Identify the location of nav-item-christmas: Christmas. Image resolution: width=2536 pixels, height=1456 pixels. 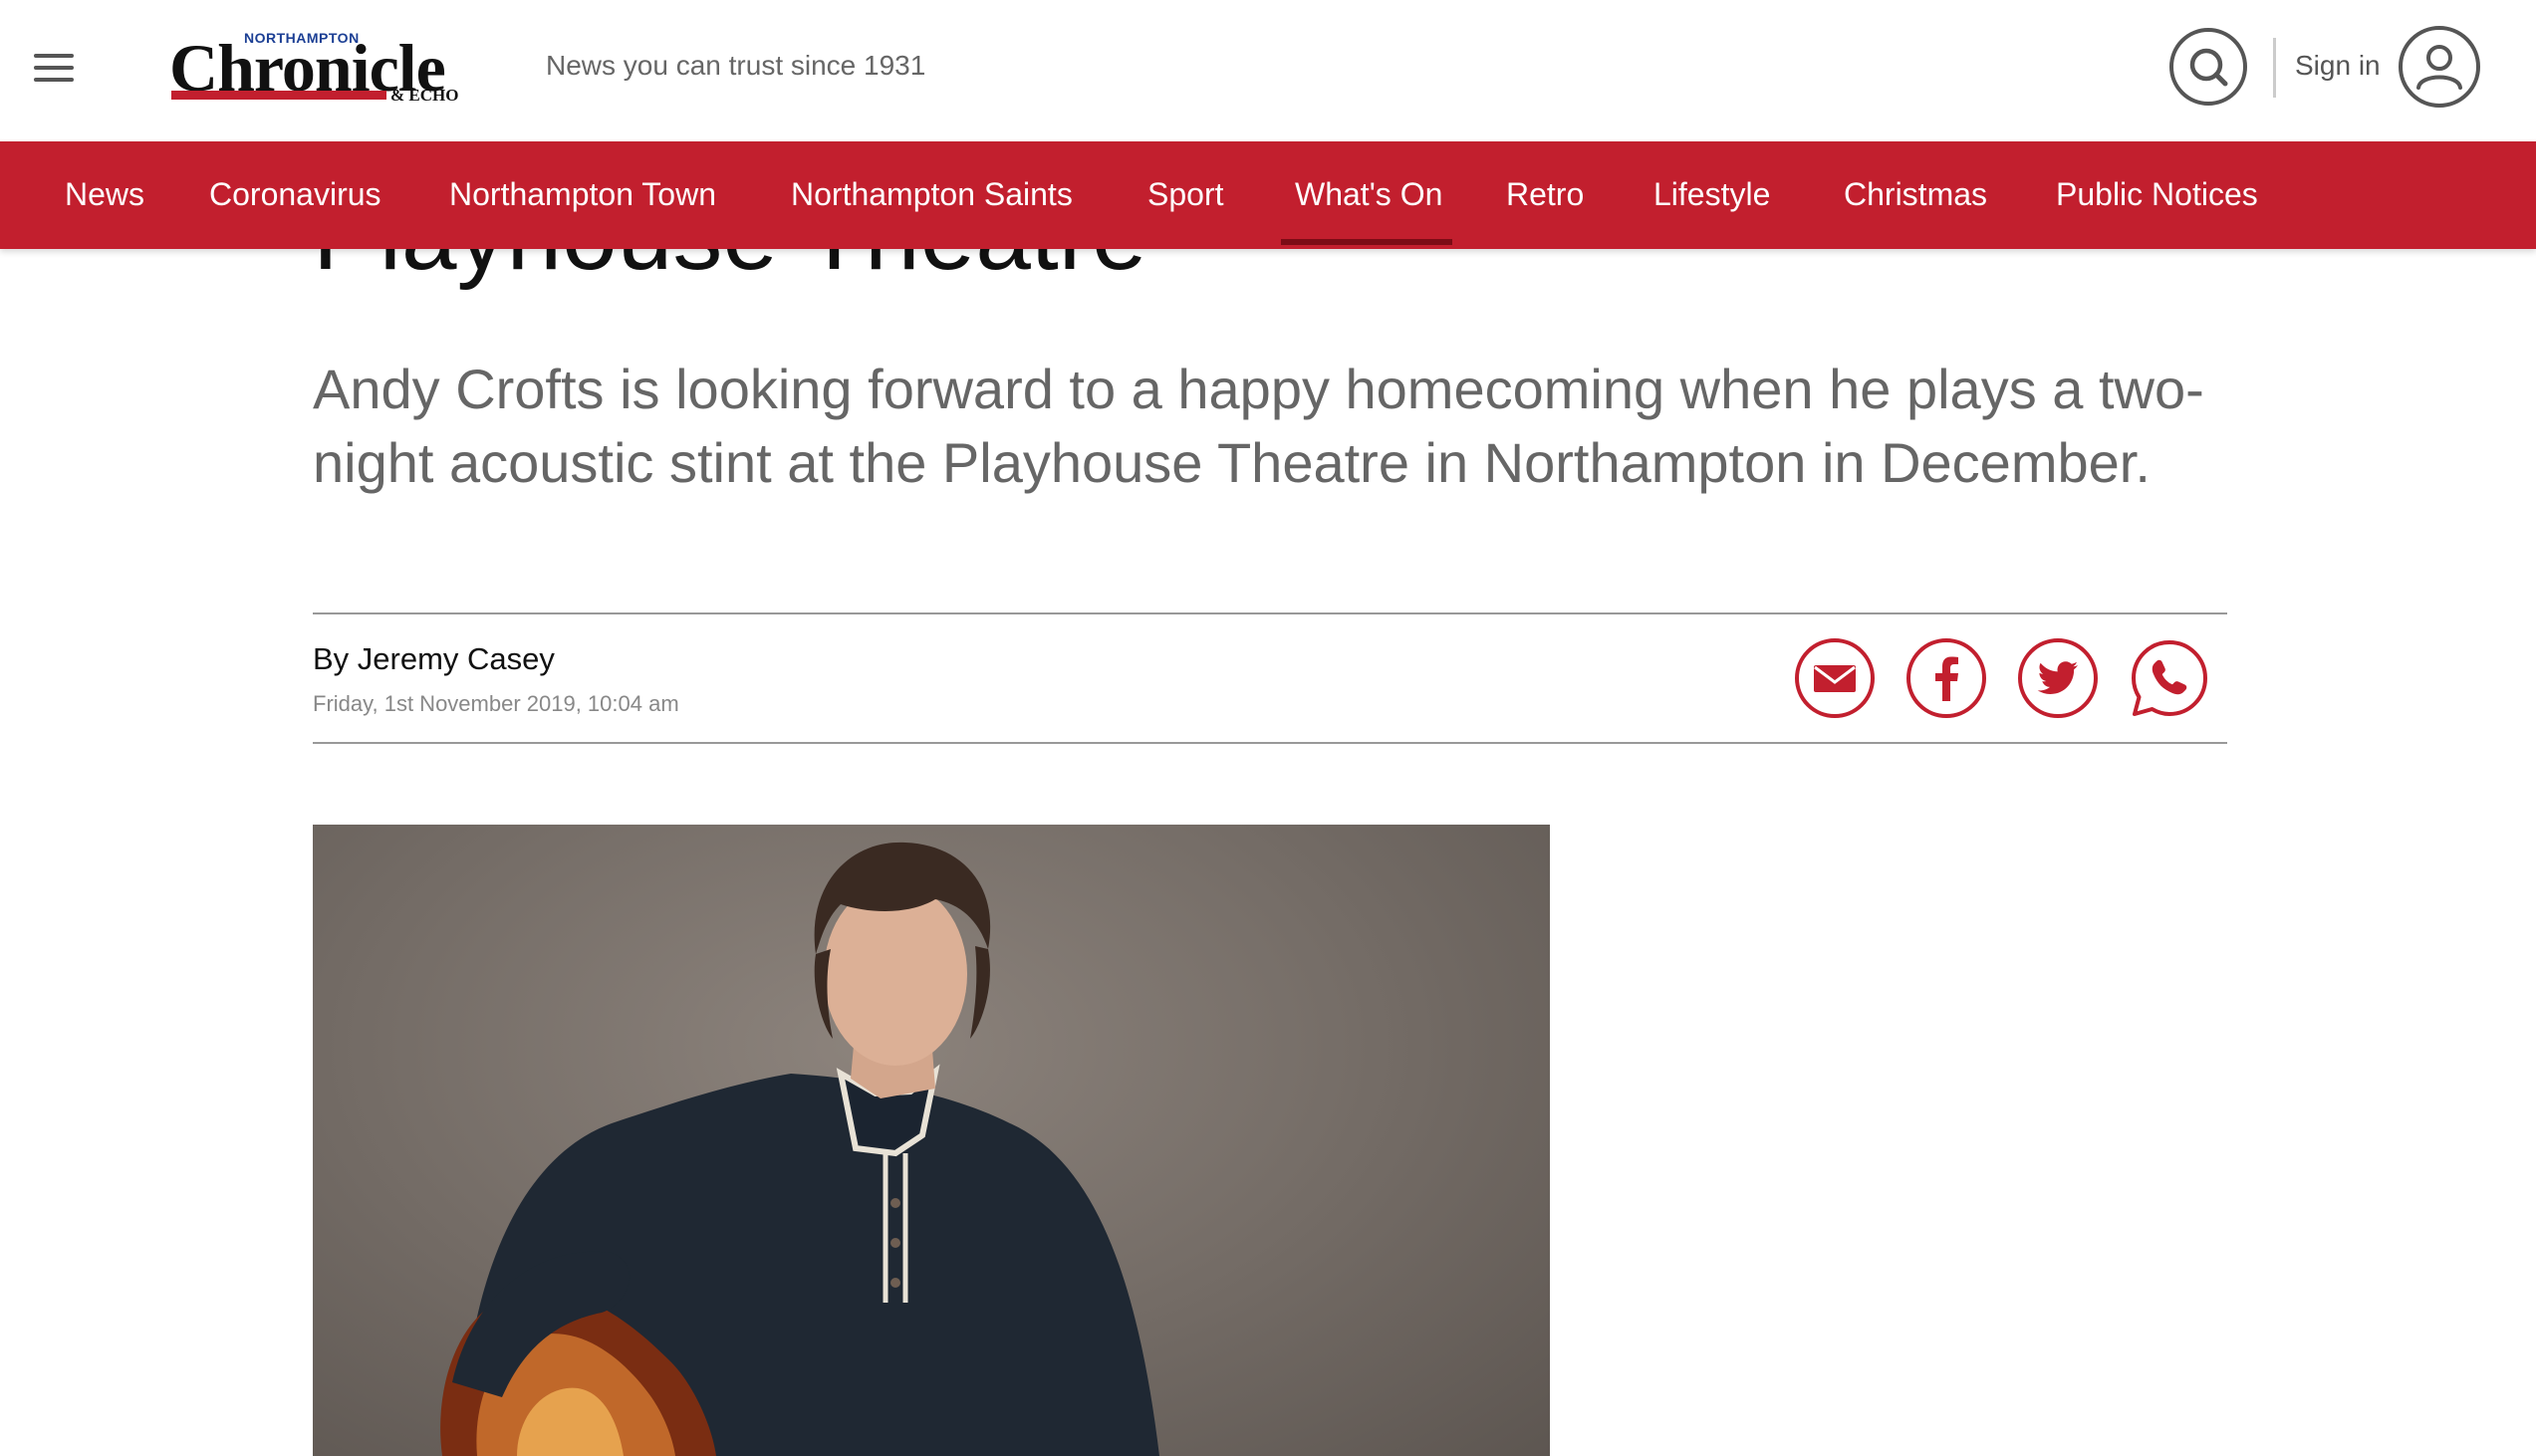
(1915, 195).